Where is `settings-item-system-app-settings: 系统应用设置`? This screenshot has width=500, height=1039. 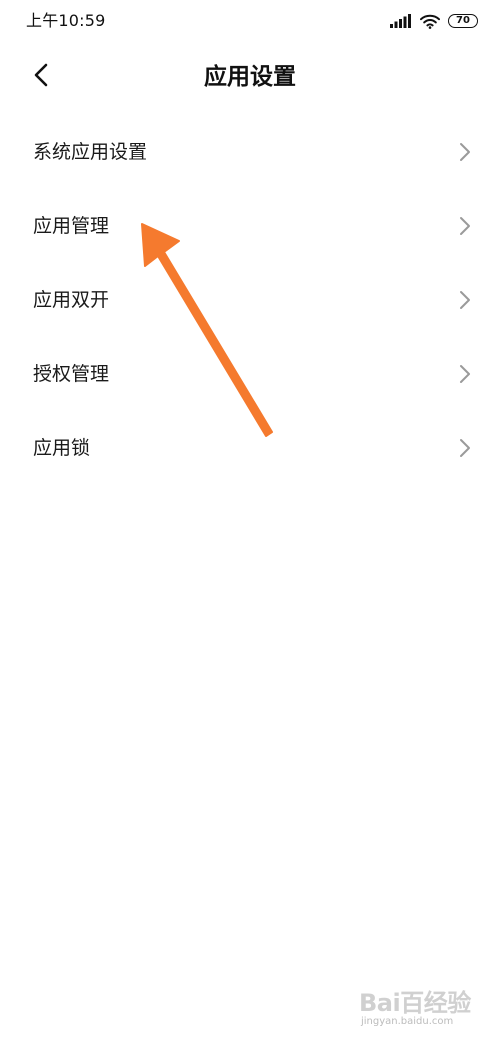 settings-item-system-app-settings: 系统应用设置 is located at coordinates (250, 152).